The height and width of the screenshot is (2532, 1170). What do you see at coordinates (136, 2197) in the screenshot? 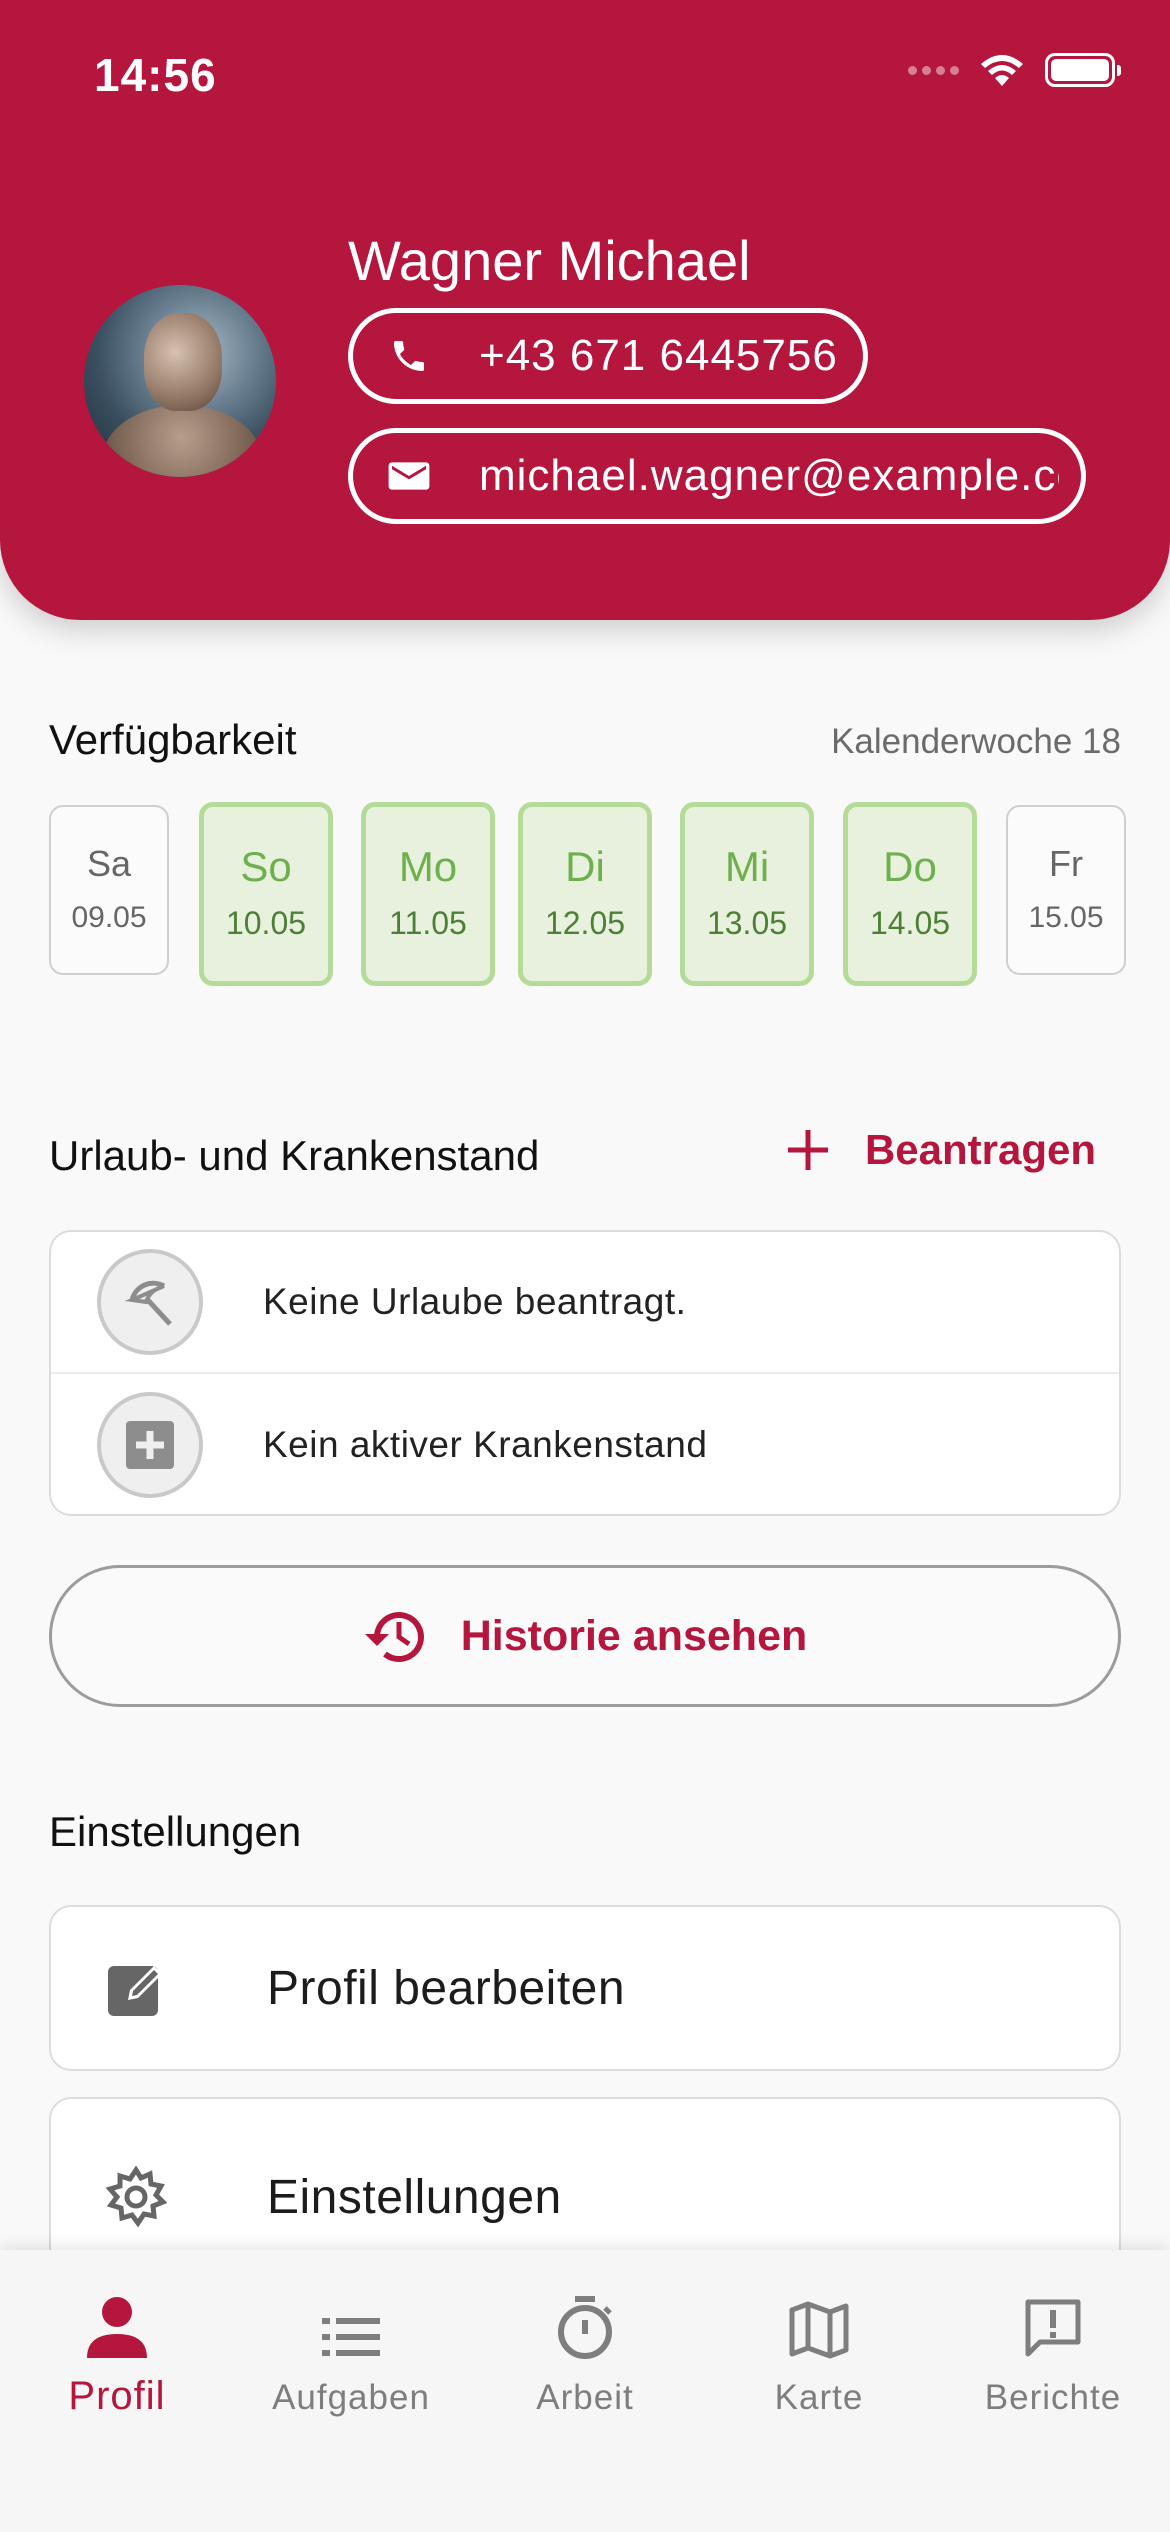
I see `gear-icon` at bounding box center [136, 2197].